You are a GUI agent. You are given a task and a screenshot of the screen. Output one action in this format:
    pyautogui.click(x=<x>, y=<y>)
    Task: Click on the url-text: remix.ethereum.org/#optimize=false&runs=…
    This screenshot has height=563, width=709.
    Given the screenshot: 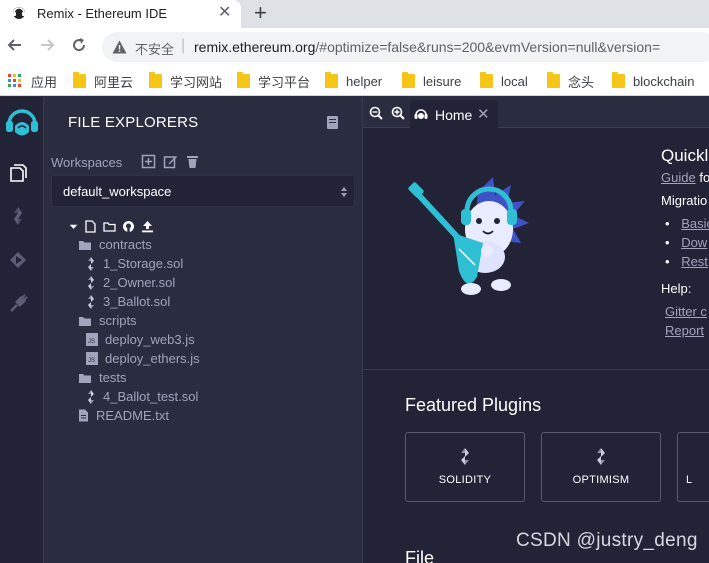 What is the action you would take?
    pyautogui.click(x=427, y=47)
    